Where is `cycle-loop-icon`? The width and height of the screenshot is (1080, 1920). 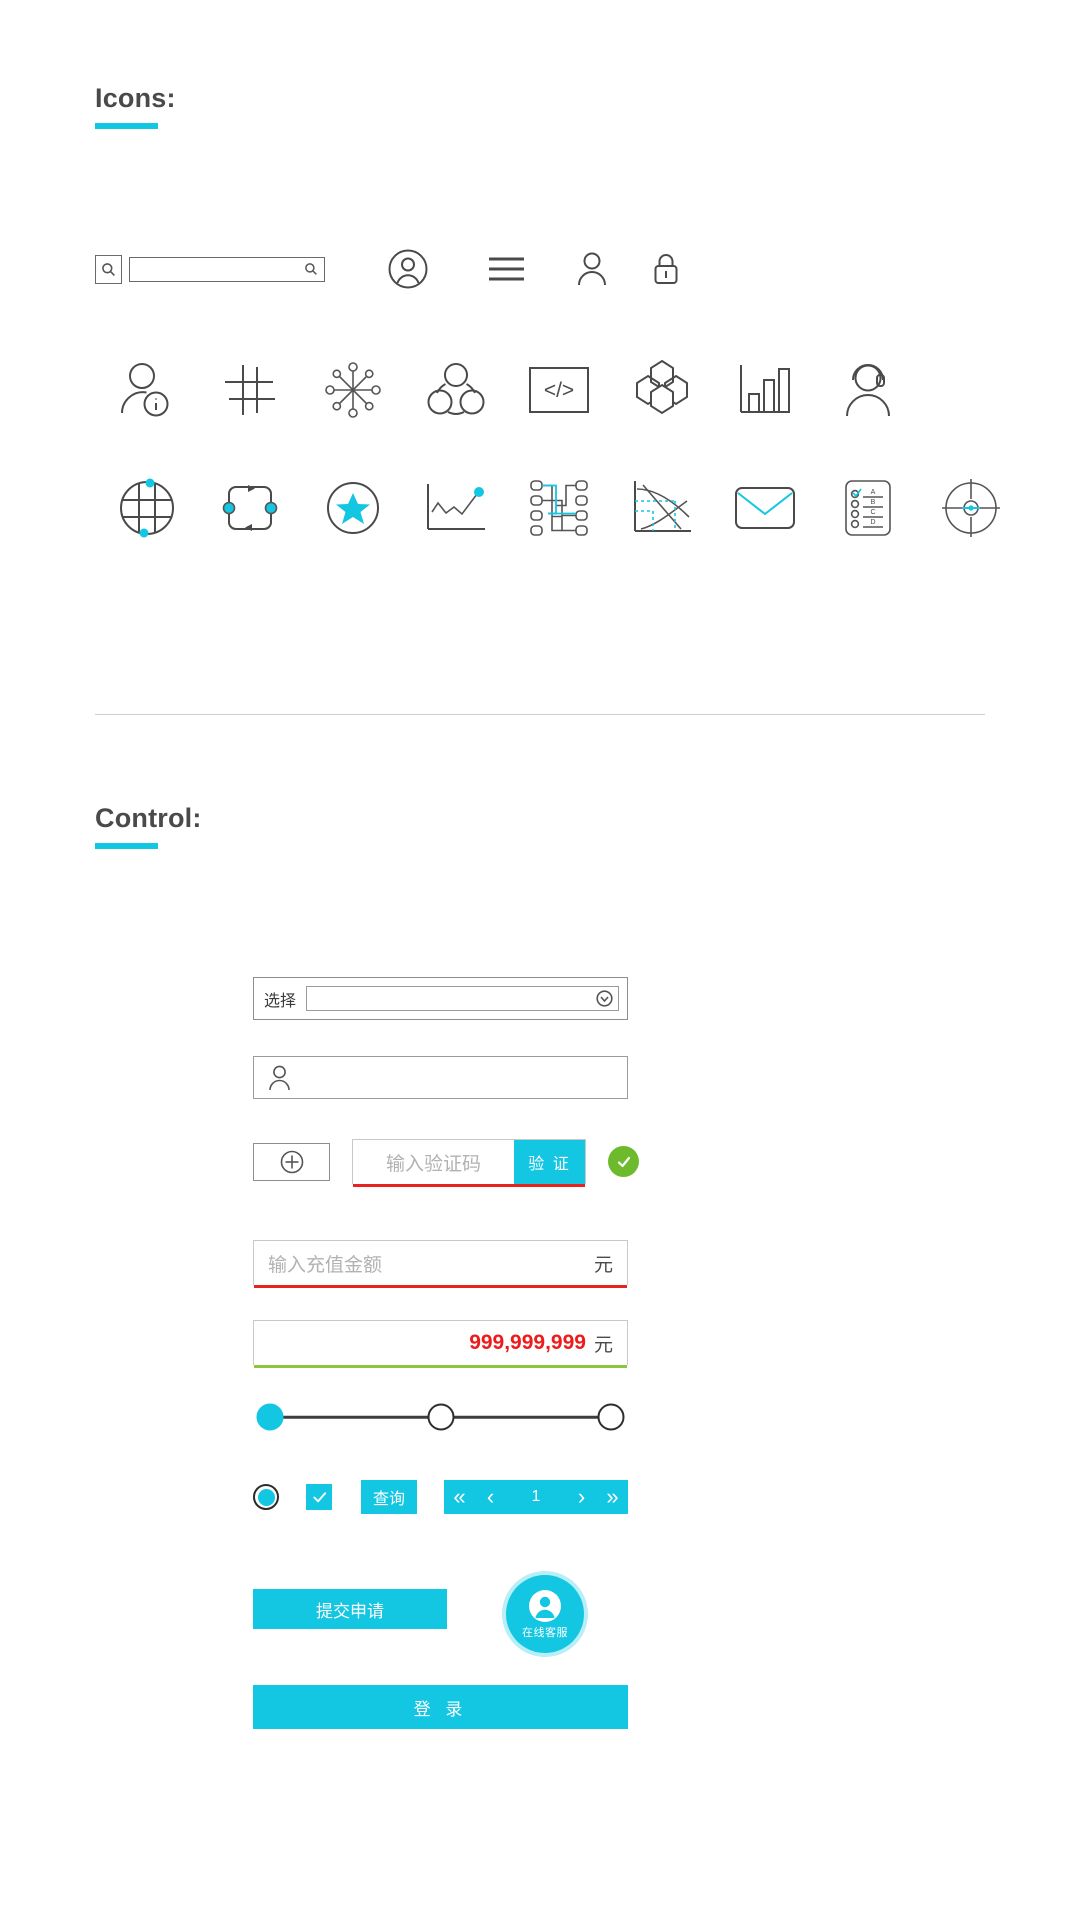 cycle-loop-icon is located at coordinates (249, 508).